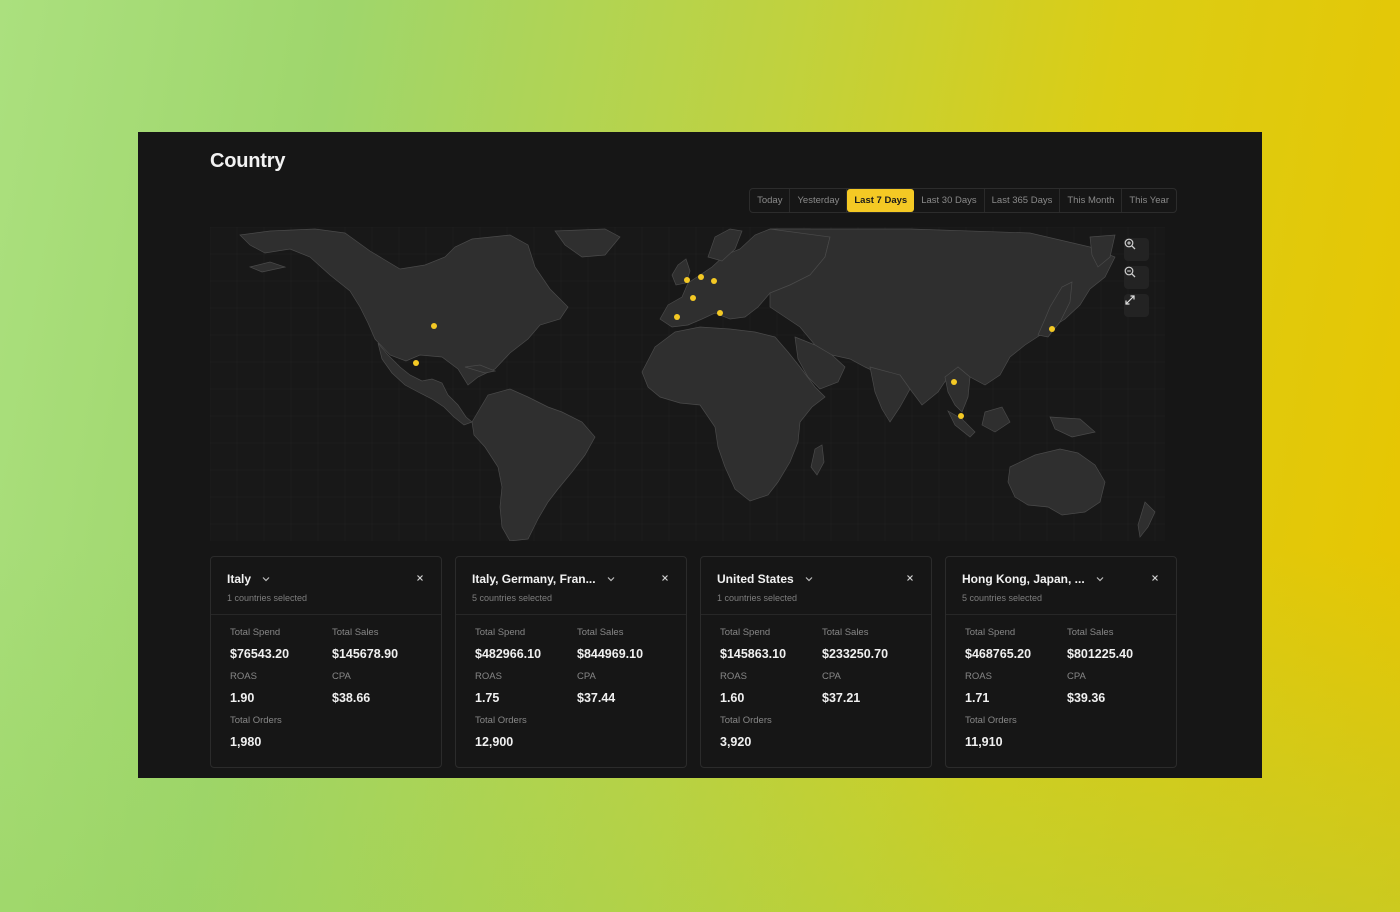 This screenshot has height=912, width=1400. I want to click on map-marker-japan, so click(1052, 329).